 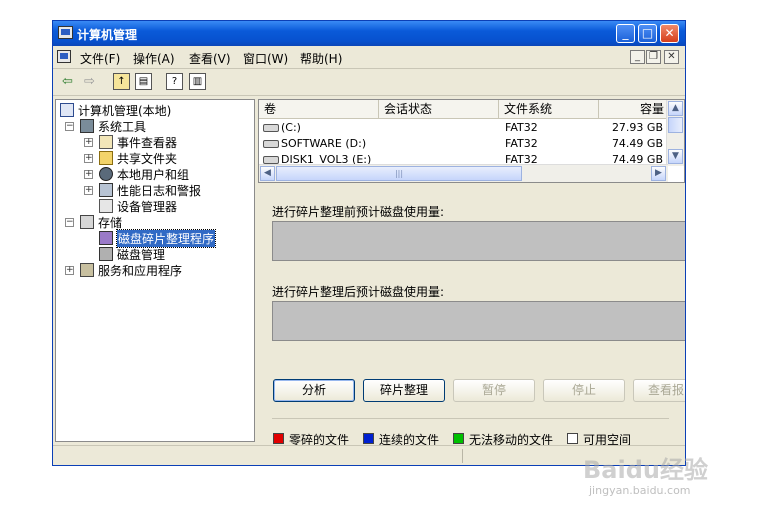 I want to click on mdi-restore-button: ❐, so click(x=653, y=57).